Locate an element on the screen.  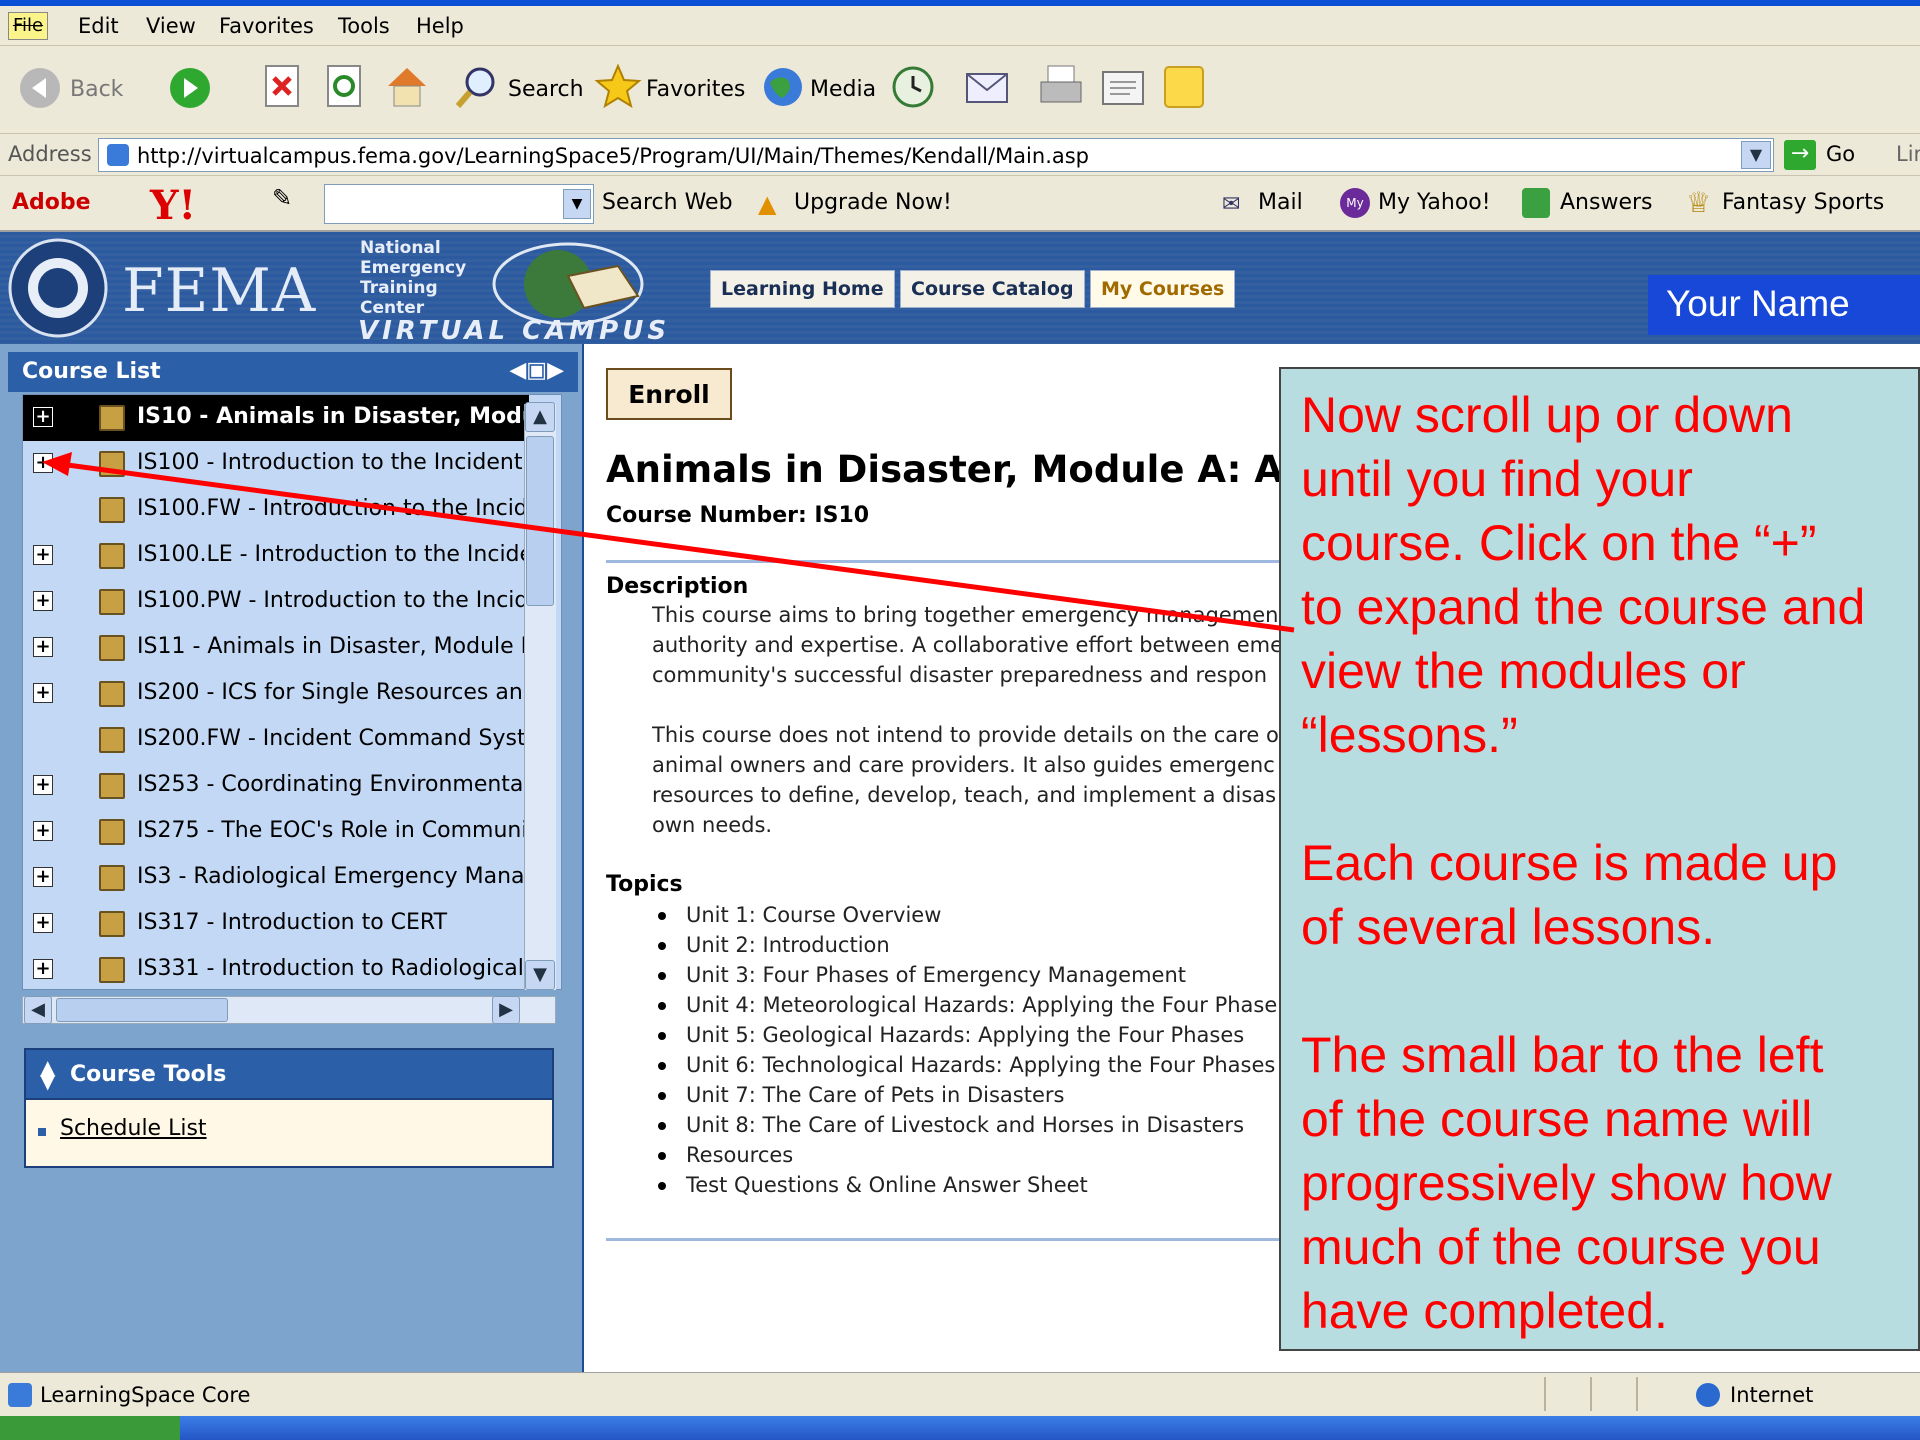
scroll-right-icon: ▶ is located at coordinates (506, 1010).